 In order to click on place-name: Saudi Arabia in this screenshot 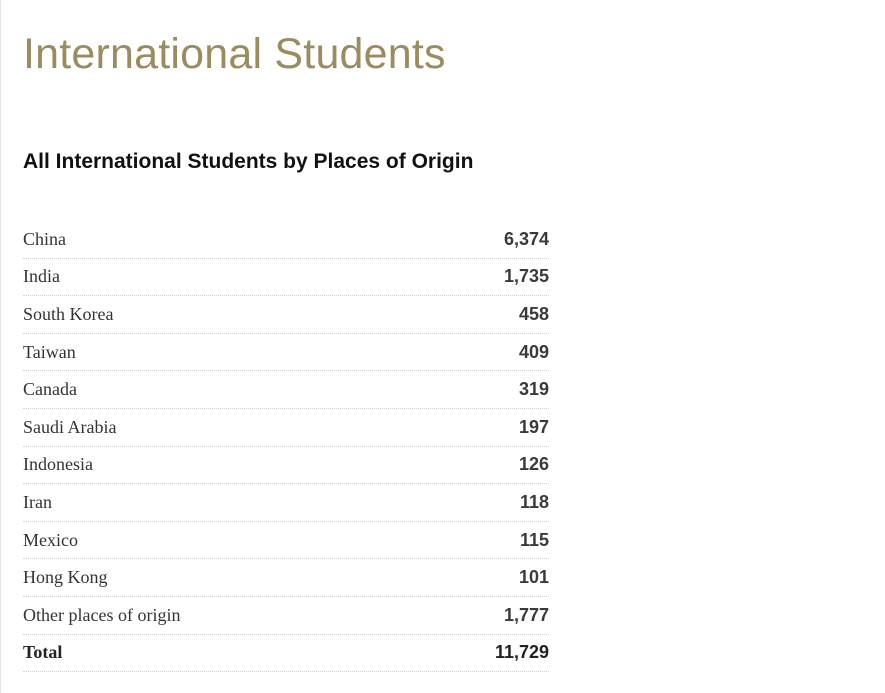, I will do `click(70, 426)`.